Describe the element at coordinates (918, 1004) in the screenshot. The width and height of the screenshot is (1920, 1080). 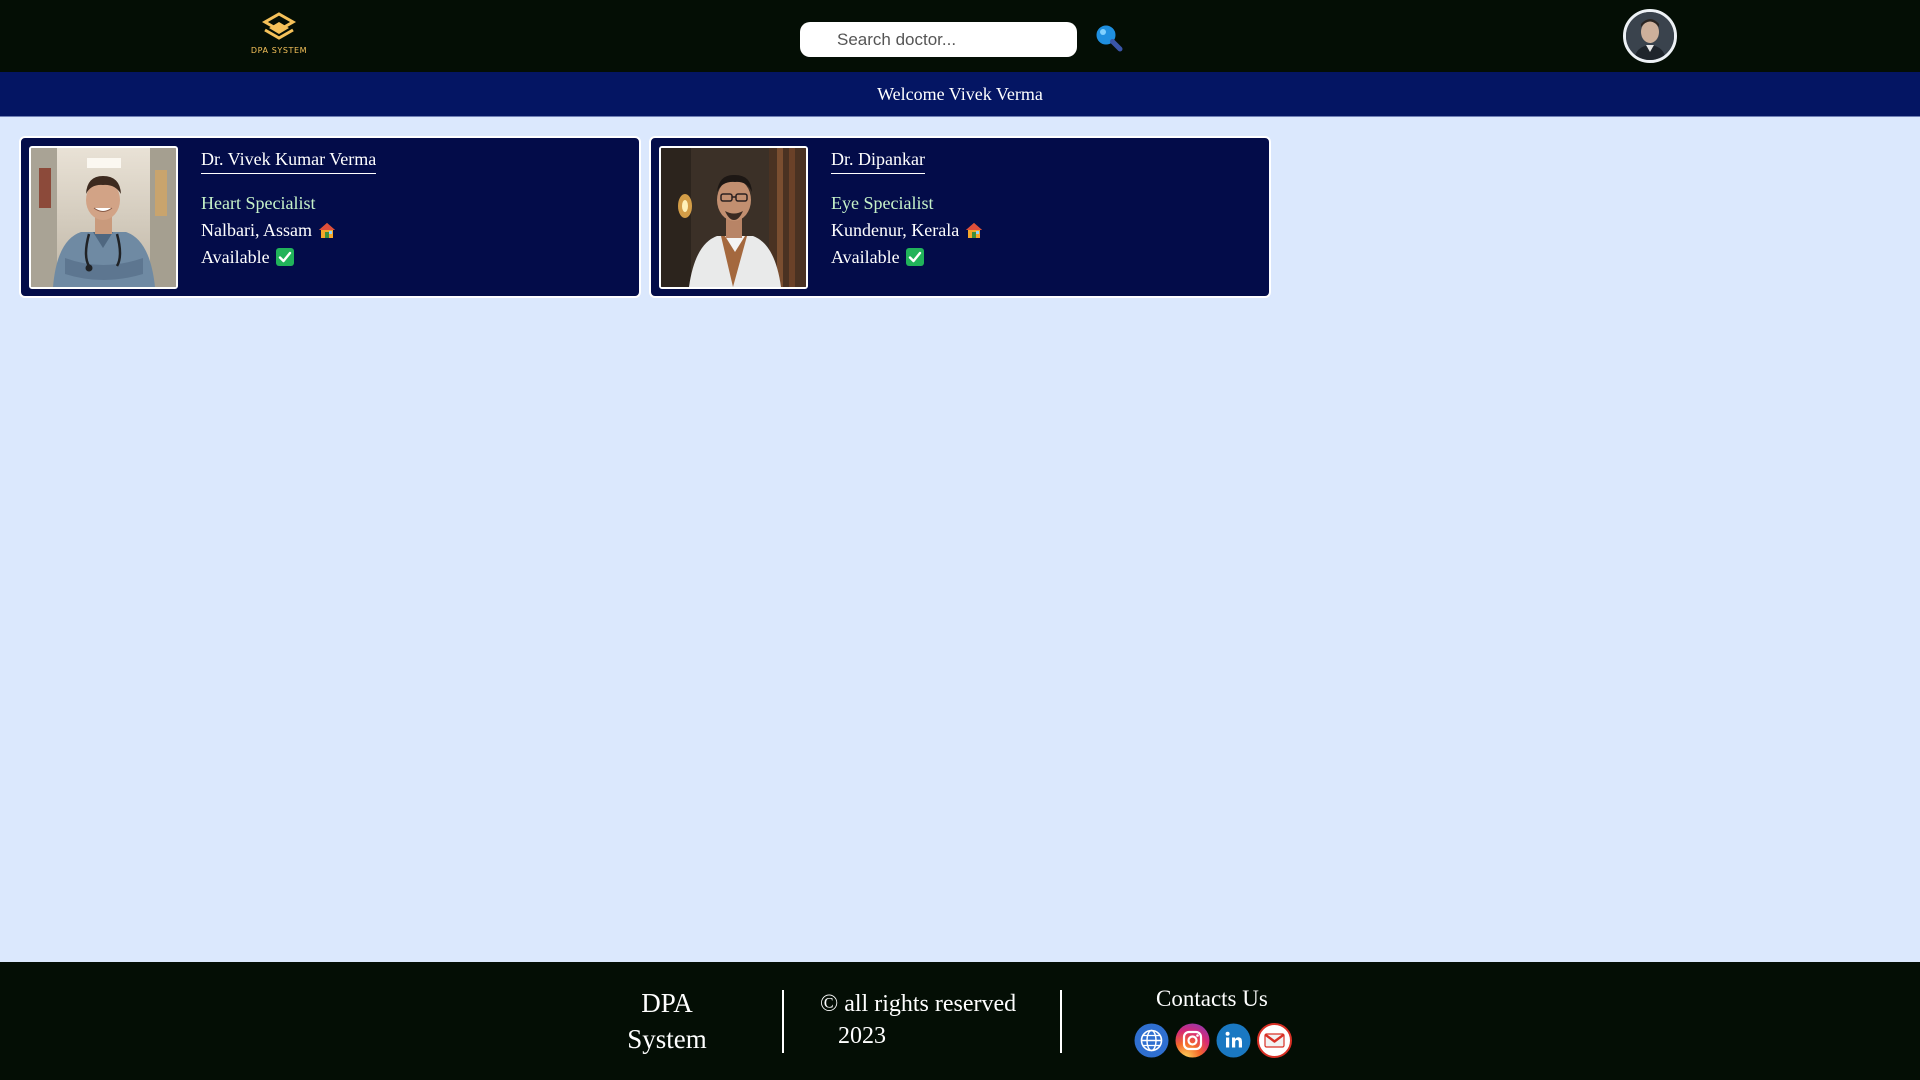
I see `copyright-text: © all rights reserved` at that location.